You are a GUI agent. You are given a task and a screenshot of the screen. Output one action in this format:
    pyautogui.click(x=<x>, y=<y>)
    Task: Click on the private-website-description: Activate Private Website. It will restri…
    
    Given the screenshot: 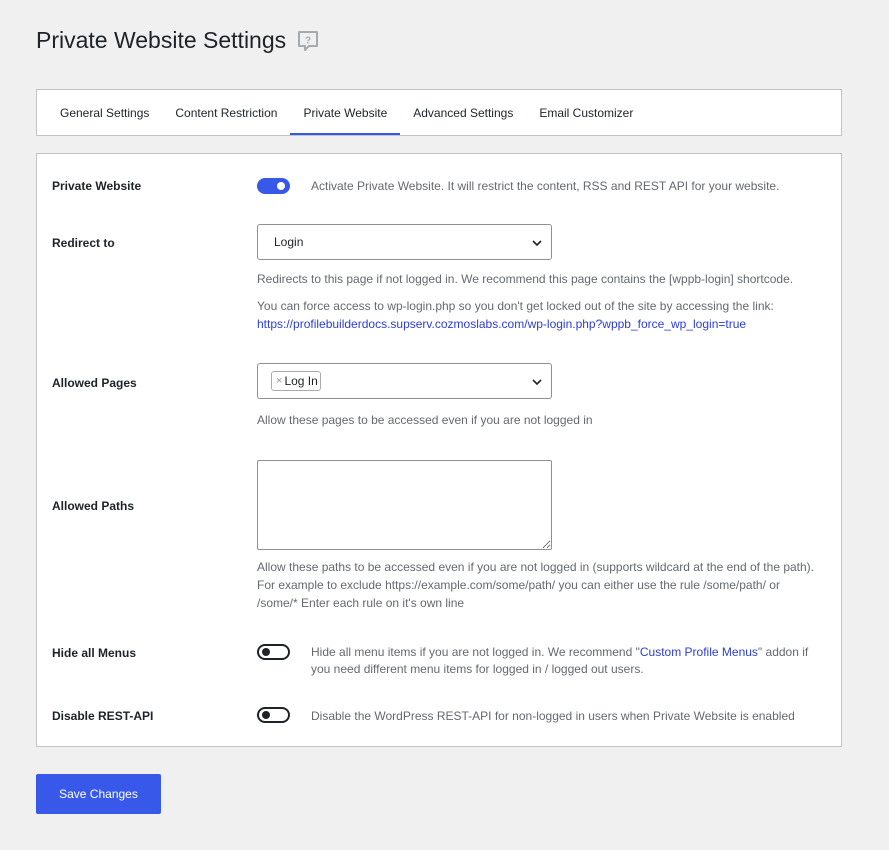 What is the action you would take?
    pyautogui.click(x=545, y=186)
    